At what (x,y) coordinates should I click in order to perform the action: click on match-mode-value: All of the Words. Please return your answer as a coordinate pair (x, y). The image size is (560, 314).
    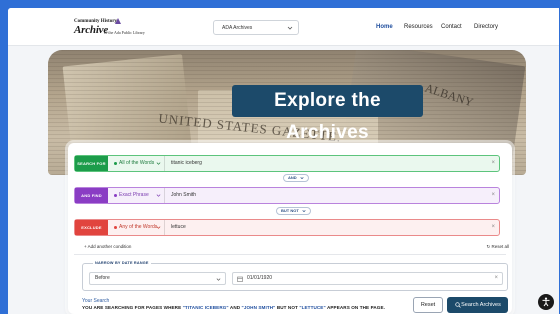
    Looking at the image, I should click on (137, 163).